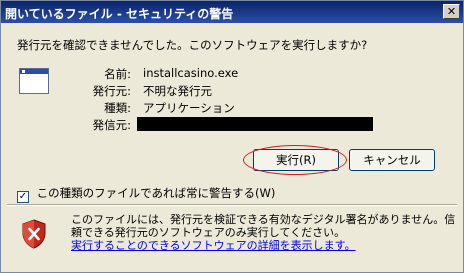 This screenshot has width=464, height=273. I want to click on details-link: 実行することのできるソフトウェアの詳細を表示します。, so click(213, 245).